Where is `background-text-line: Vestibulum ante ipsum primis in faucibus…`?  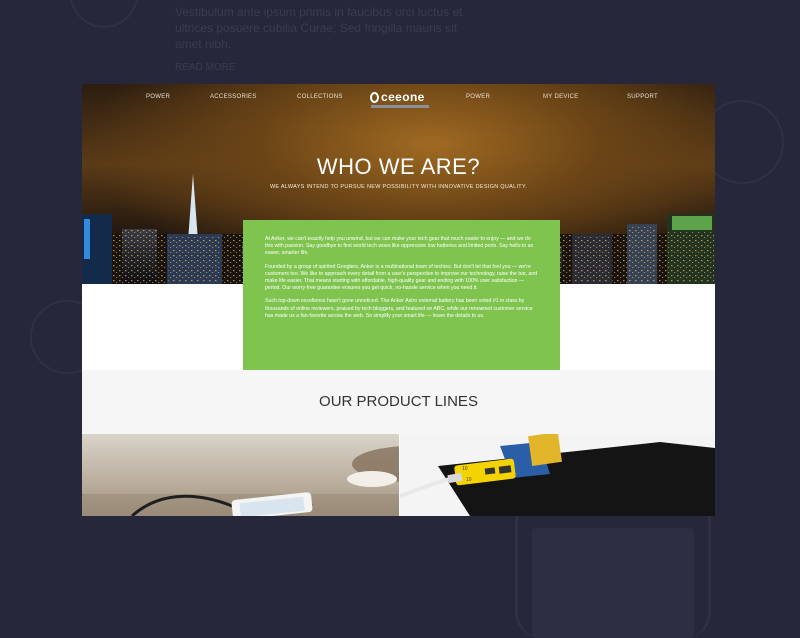
background-text-line: Vestibulum ante ipsum primis in faucibus… is located at coordinates (319, 12).